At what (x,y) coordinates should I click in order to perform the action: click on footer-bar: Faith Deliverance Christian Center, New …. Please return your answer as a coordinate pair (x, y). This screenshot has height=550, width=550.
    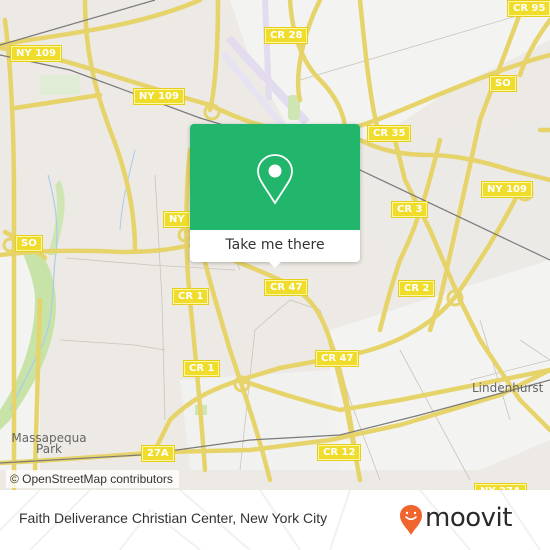
    Looking at the image, I should click on (275, 520).